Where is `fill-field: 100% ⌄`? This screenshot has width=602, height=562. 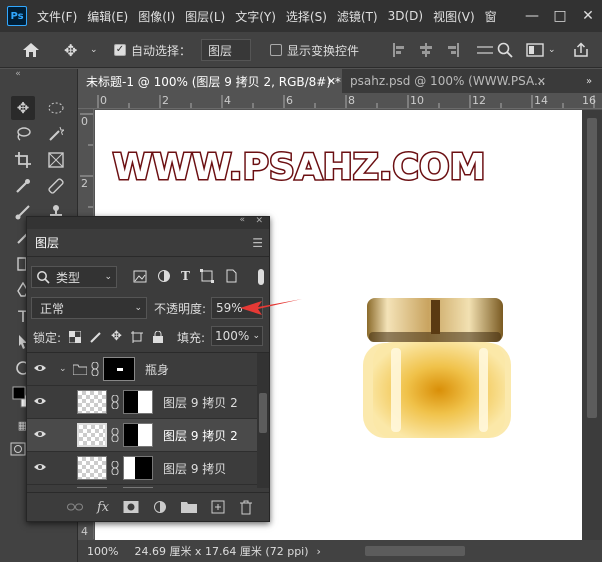 fill-field: 100% ⌄ is located at coordinates (237, 336).